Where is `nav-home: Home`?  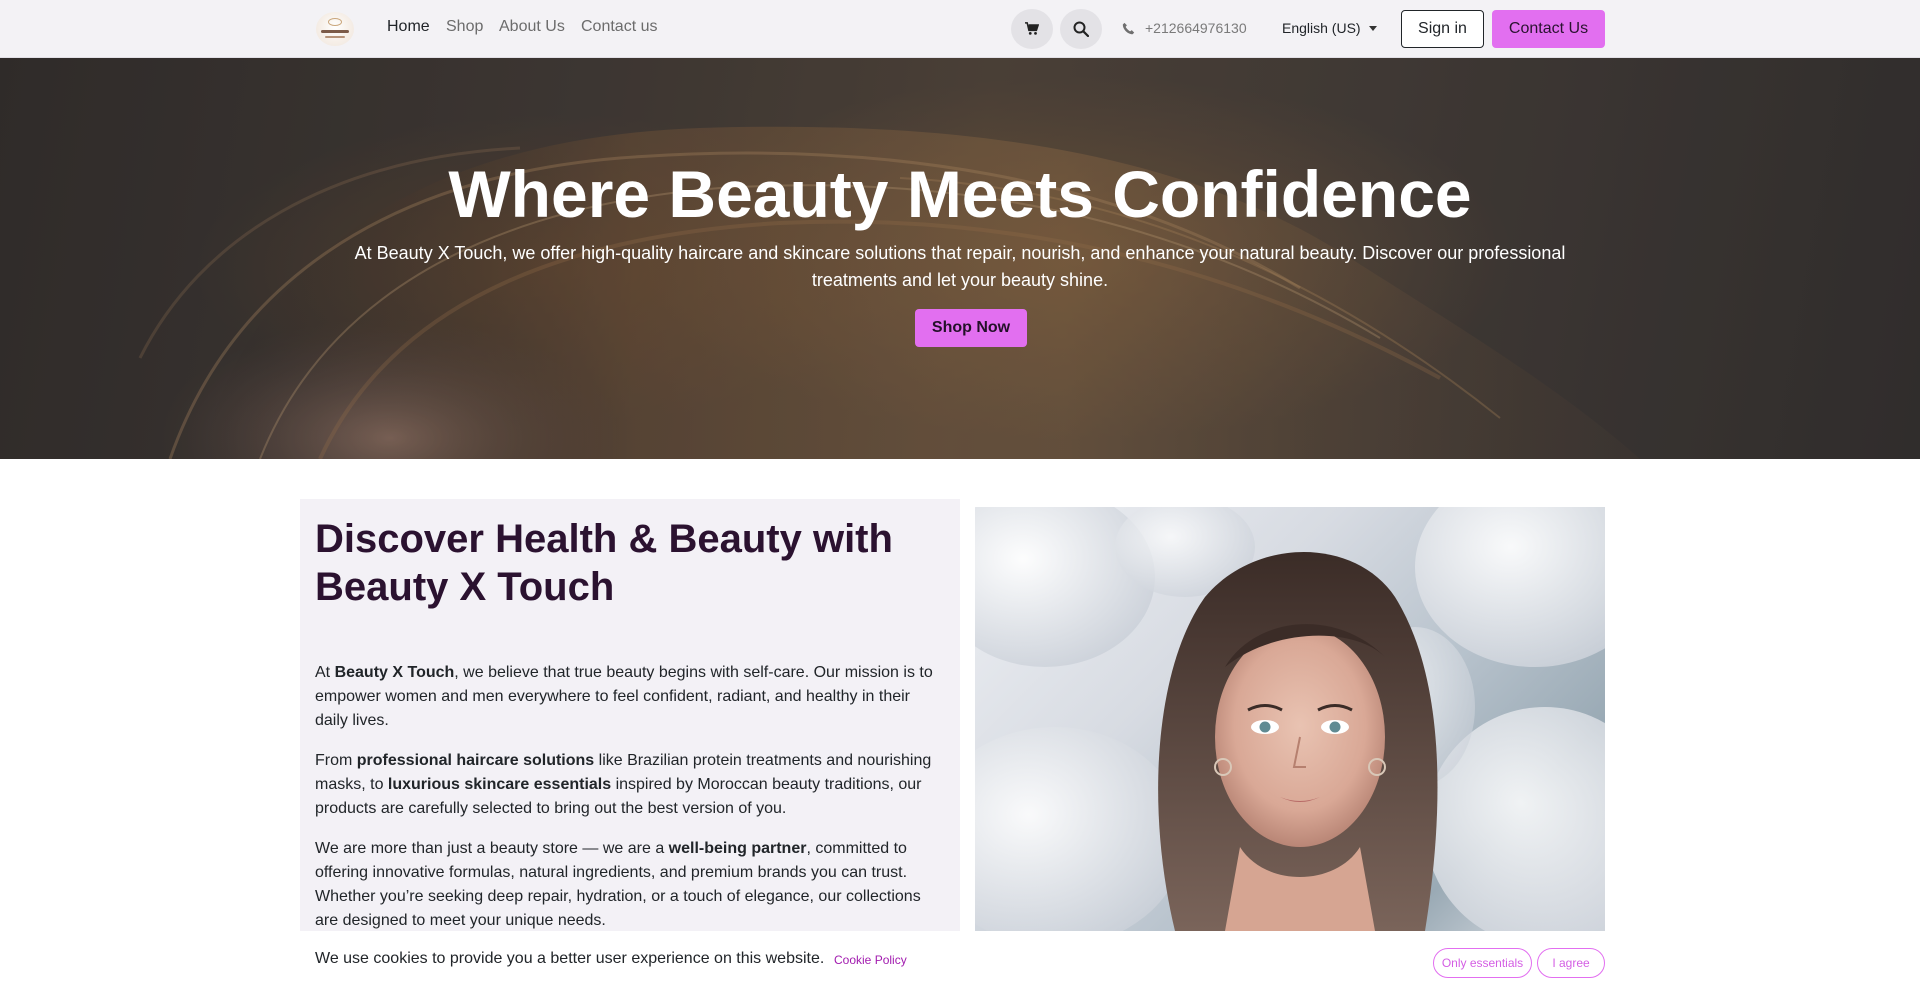
nav-home: Home is located at coordinates (408, 27).